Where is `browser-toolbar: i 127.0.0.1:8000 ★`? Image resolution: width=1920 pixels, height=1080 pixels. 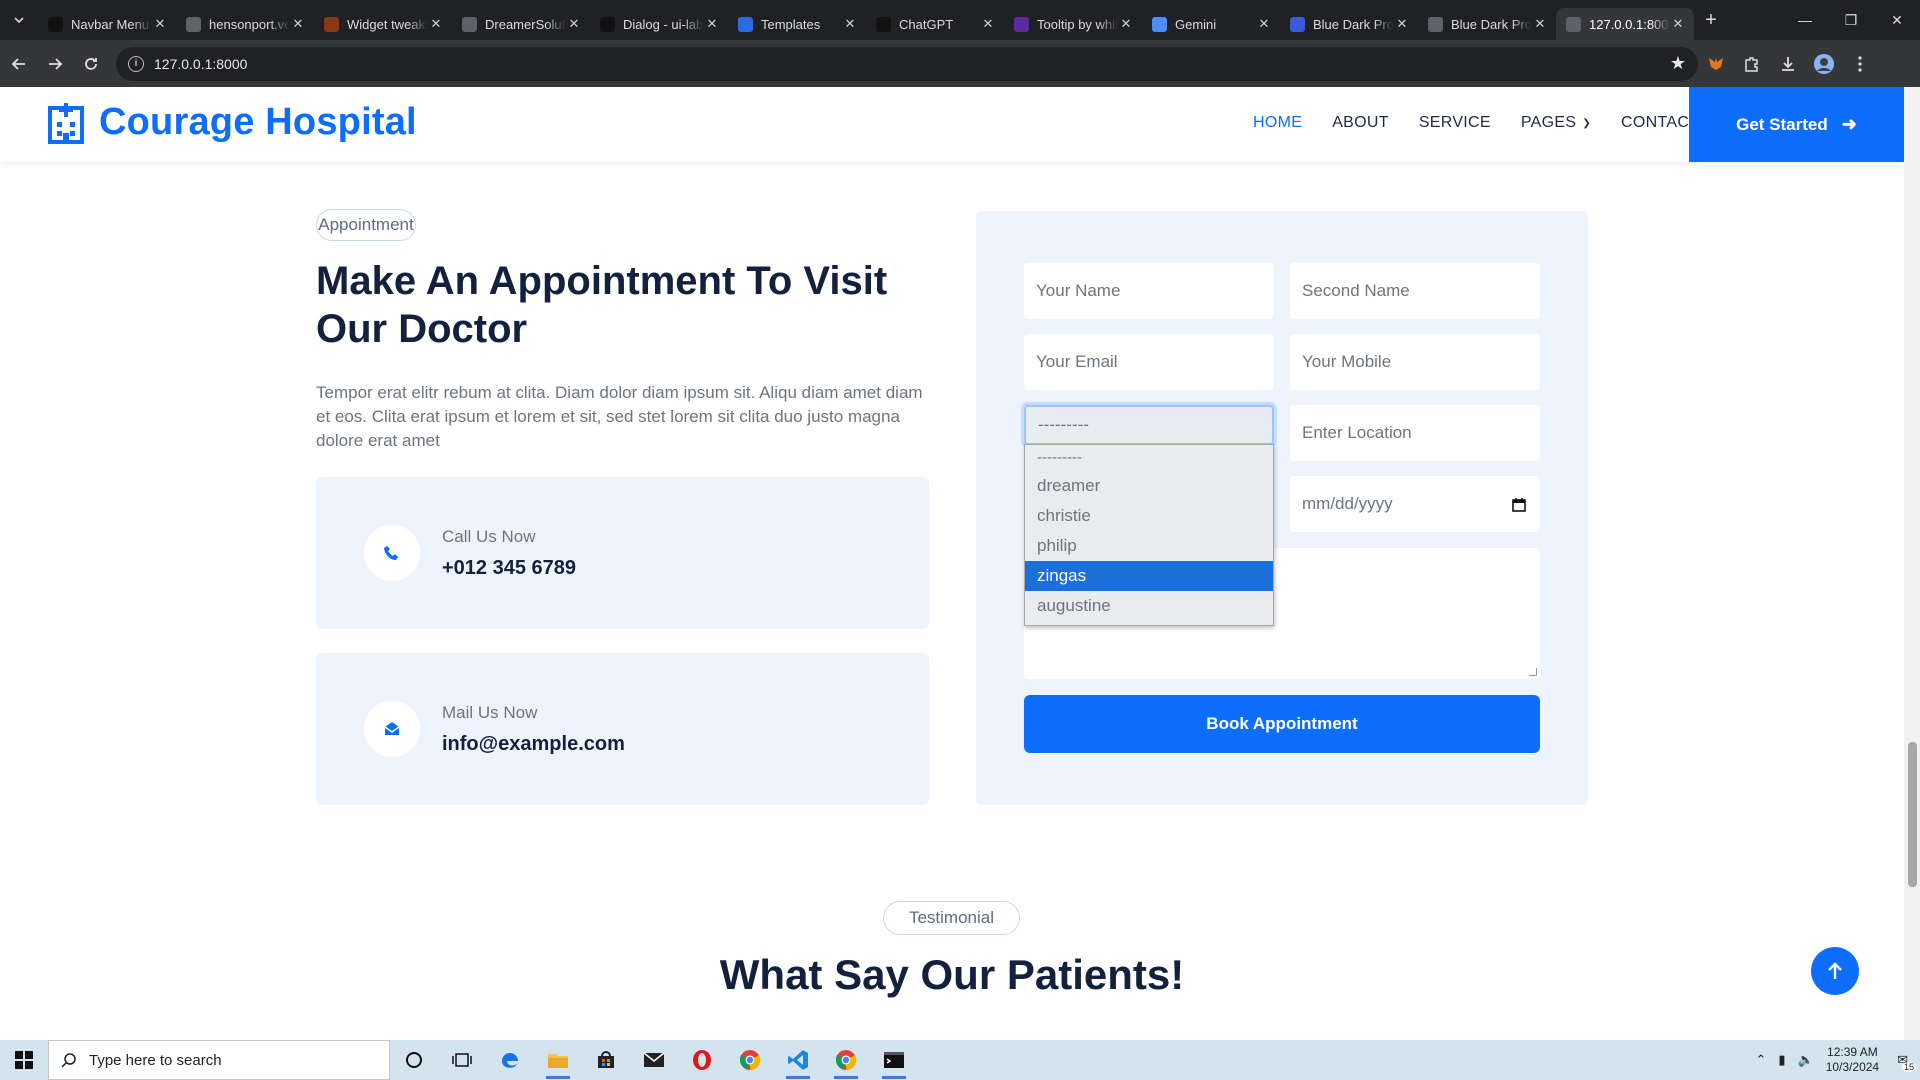 browser-toolbar: i 127.0.0.1:8000 ★ is located at coordinates (960, 63).